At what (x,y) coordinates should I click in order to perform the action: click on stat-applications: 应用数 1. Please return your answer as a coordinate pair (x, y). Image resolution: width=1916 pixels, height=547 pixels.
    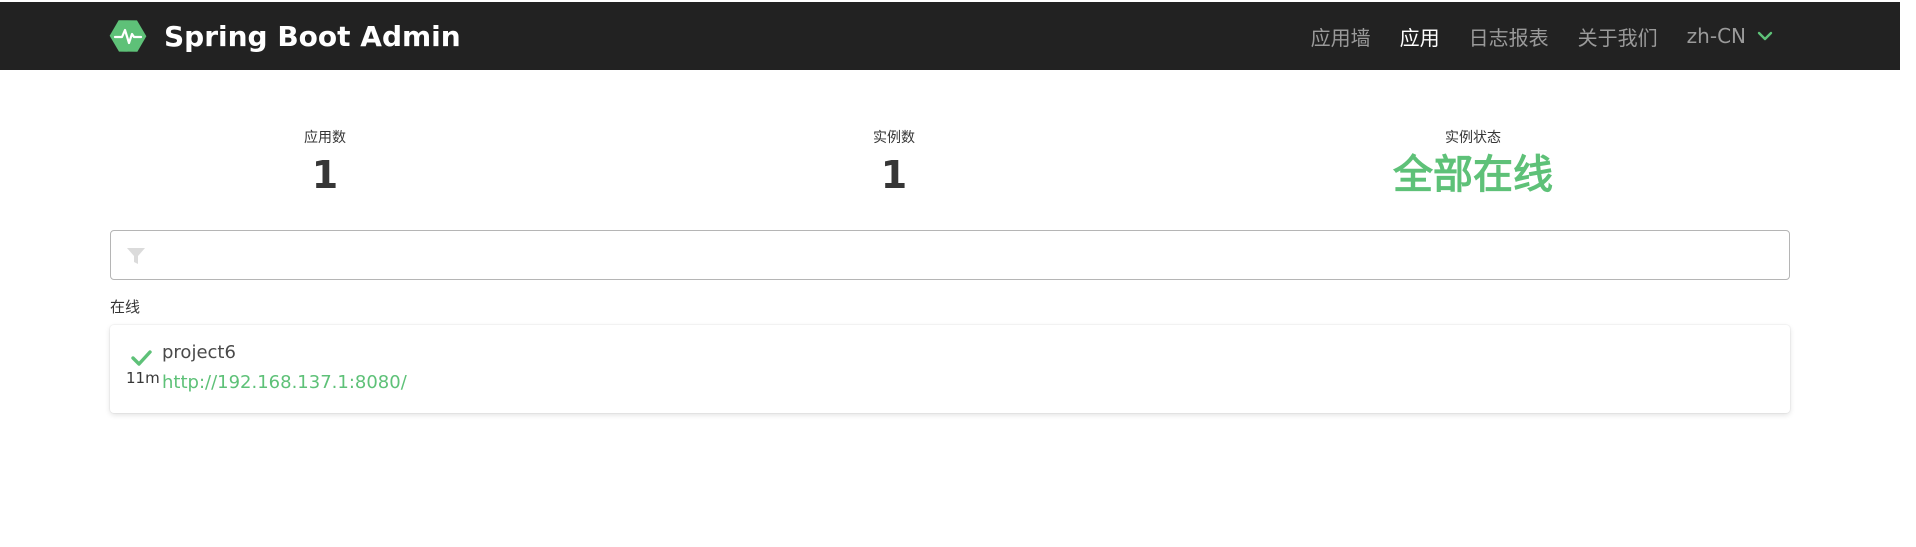
    Looking at the image, I should click on (325, 161).